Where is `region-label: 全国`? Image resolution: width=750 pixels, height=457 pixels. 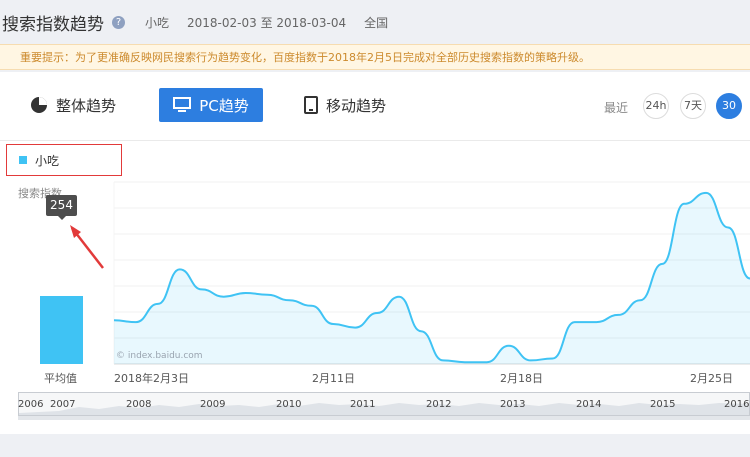
region-label: 全国 is located at coordinates (376, 22).